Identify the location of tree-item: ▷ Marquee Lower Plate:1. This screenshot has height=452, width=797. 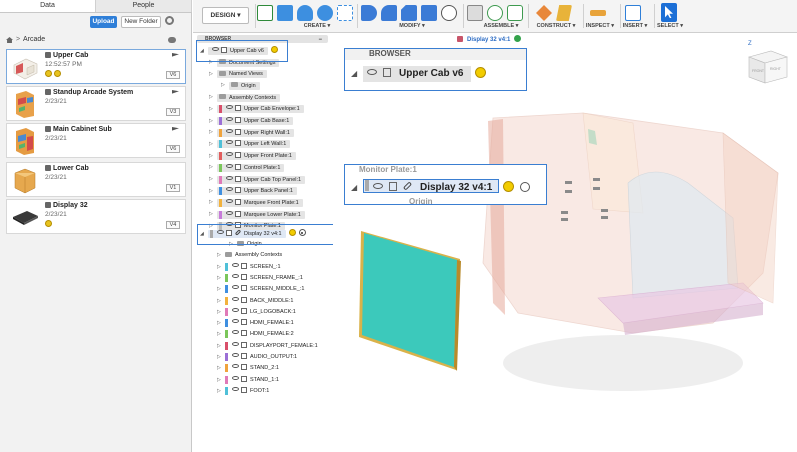
(257, 214).